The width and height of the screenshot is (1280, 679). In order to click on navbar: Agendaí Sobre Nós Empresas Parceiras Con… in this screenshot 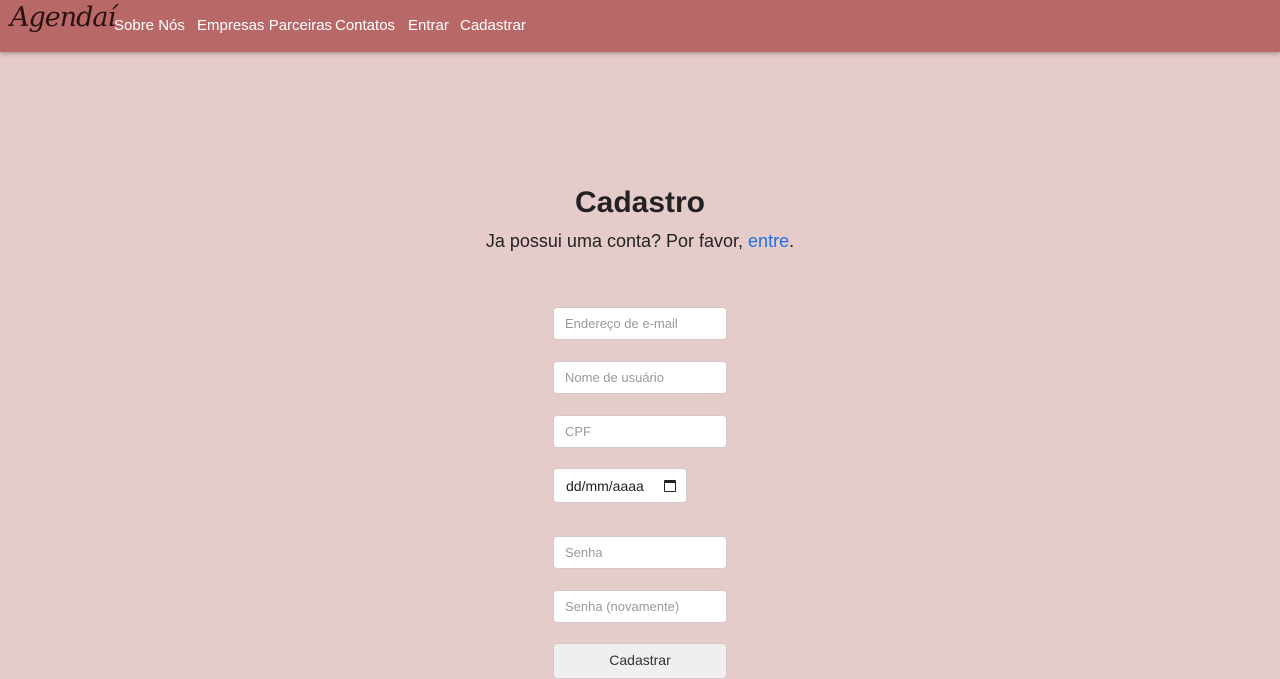, I will do `click(640, 26)`.